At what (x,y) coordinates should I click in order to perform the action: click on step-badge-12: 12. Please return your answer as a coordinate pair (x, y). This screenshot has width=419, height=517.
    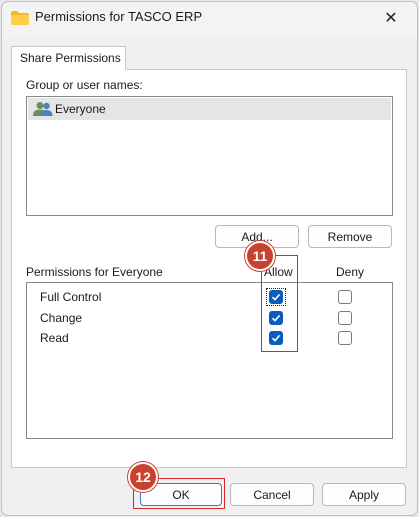
    Looking at the image, I should click on (143, 477).